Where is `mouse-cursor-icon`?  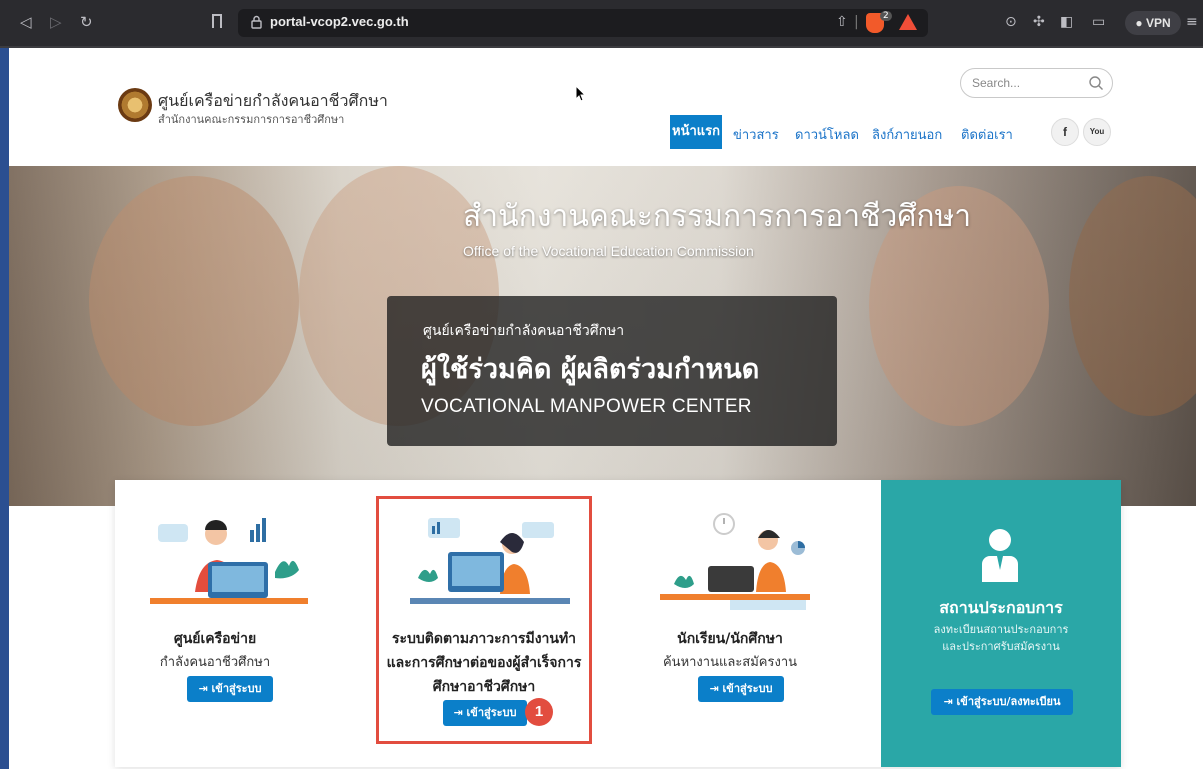 mouse-cursor-icon is located at coordinates (581, 93).